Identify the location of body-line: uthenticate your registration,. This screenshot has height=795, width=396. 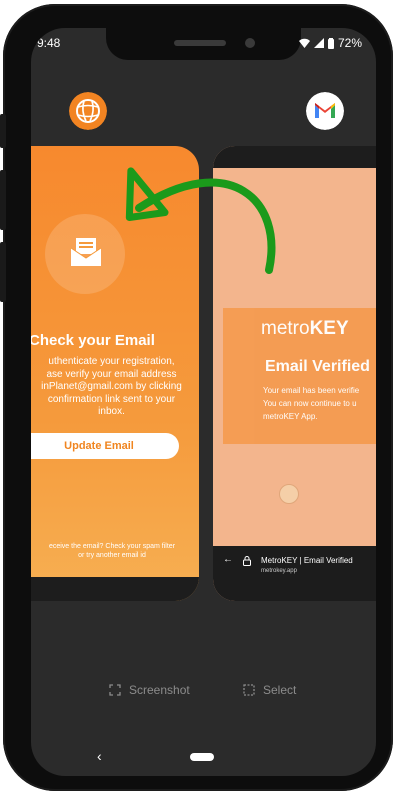
(111, 361).